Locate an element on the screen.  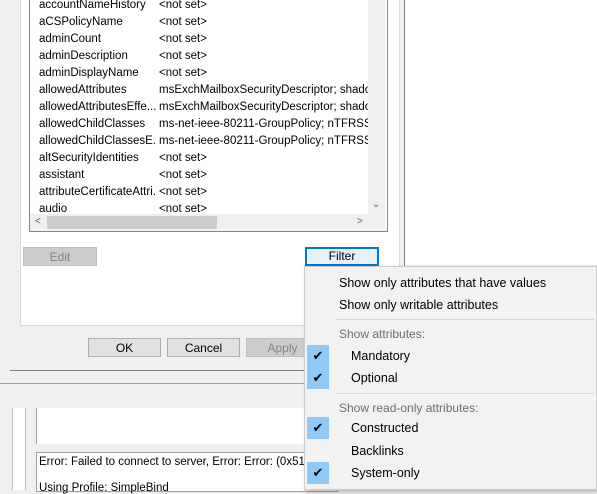
menu-item-show-values: Show only attributes that have values is located at coordinates (450, 283).